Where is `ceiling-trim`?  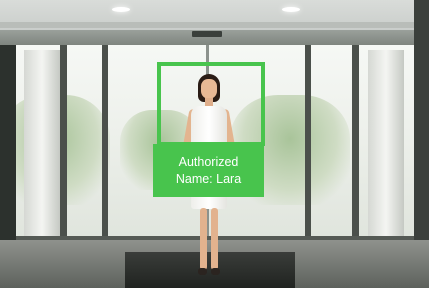
ceiling-trim is located at coordinates (214, 25).